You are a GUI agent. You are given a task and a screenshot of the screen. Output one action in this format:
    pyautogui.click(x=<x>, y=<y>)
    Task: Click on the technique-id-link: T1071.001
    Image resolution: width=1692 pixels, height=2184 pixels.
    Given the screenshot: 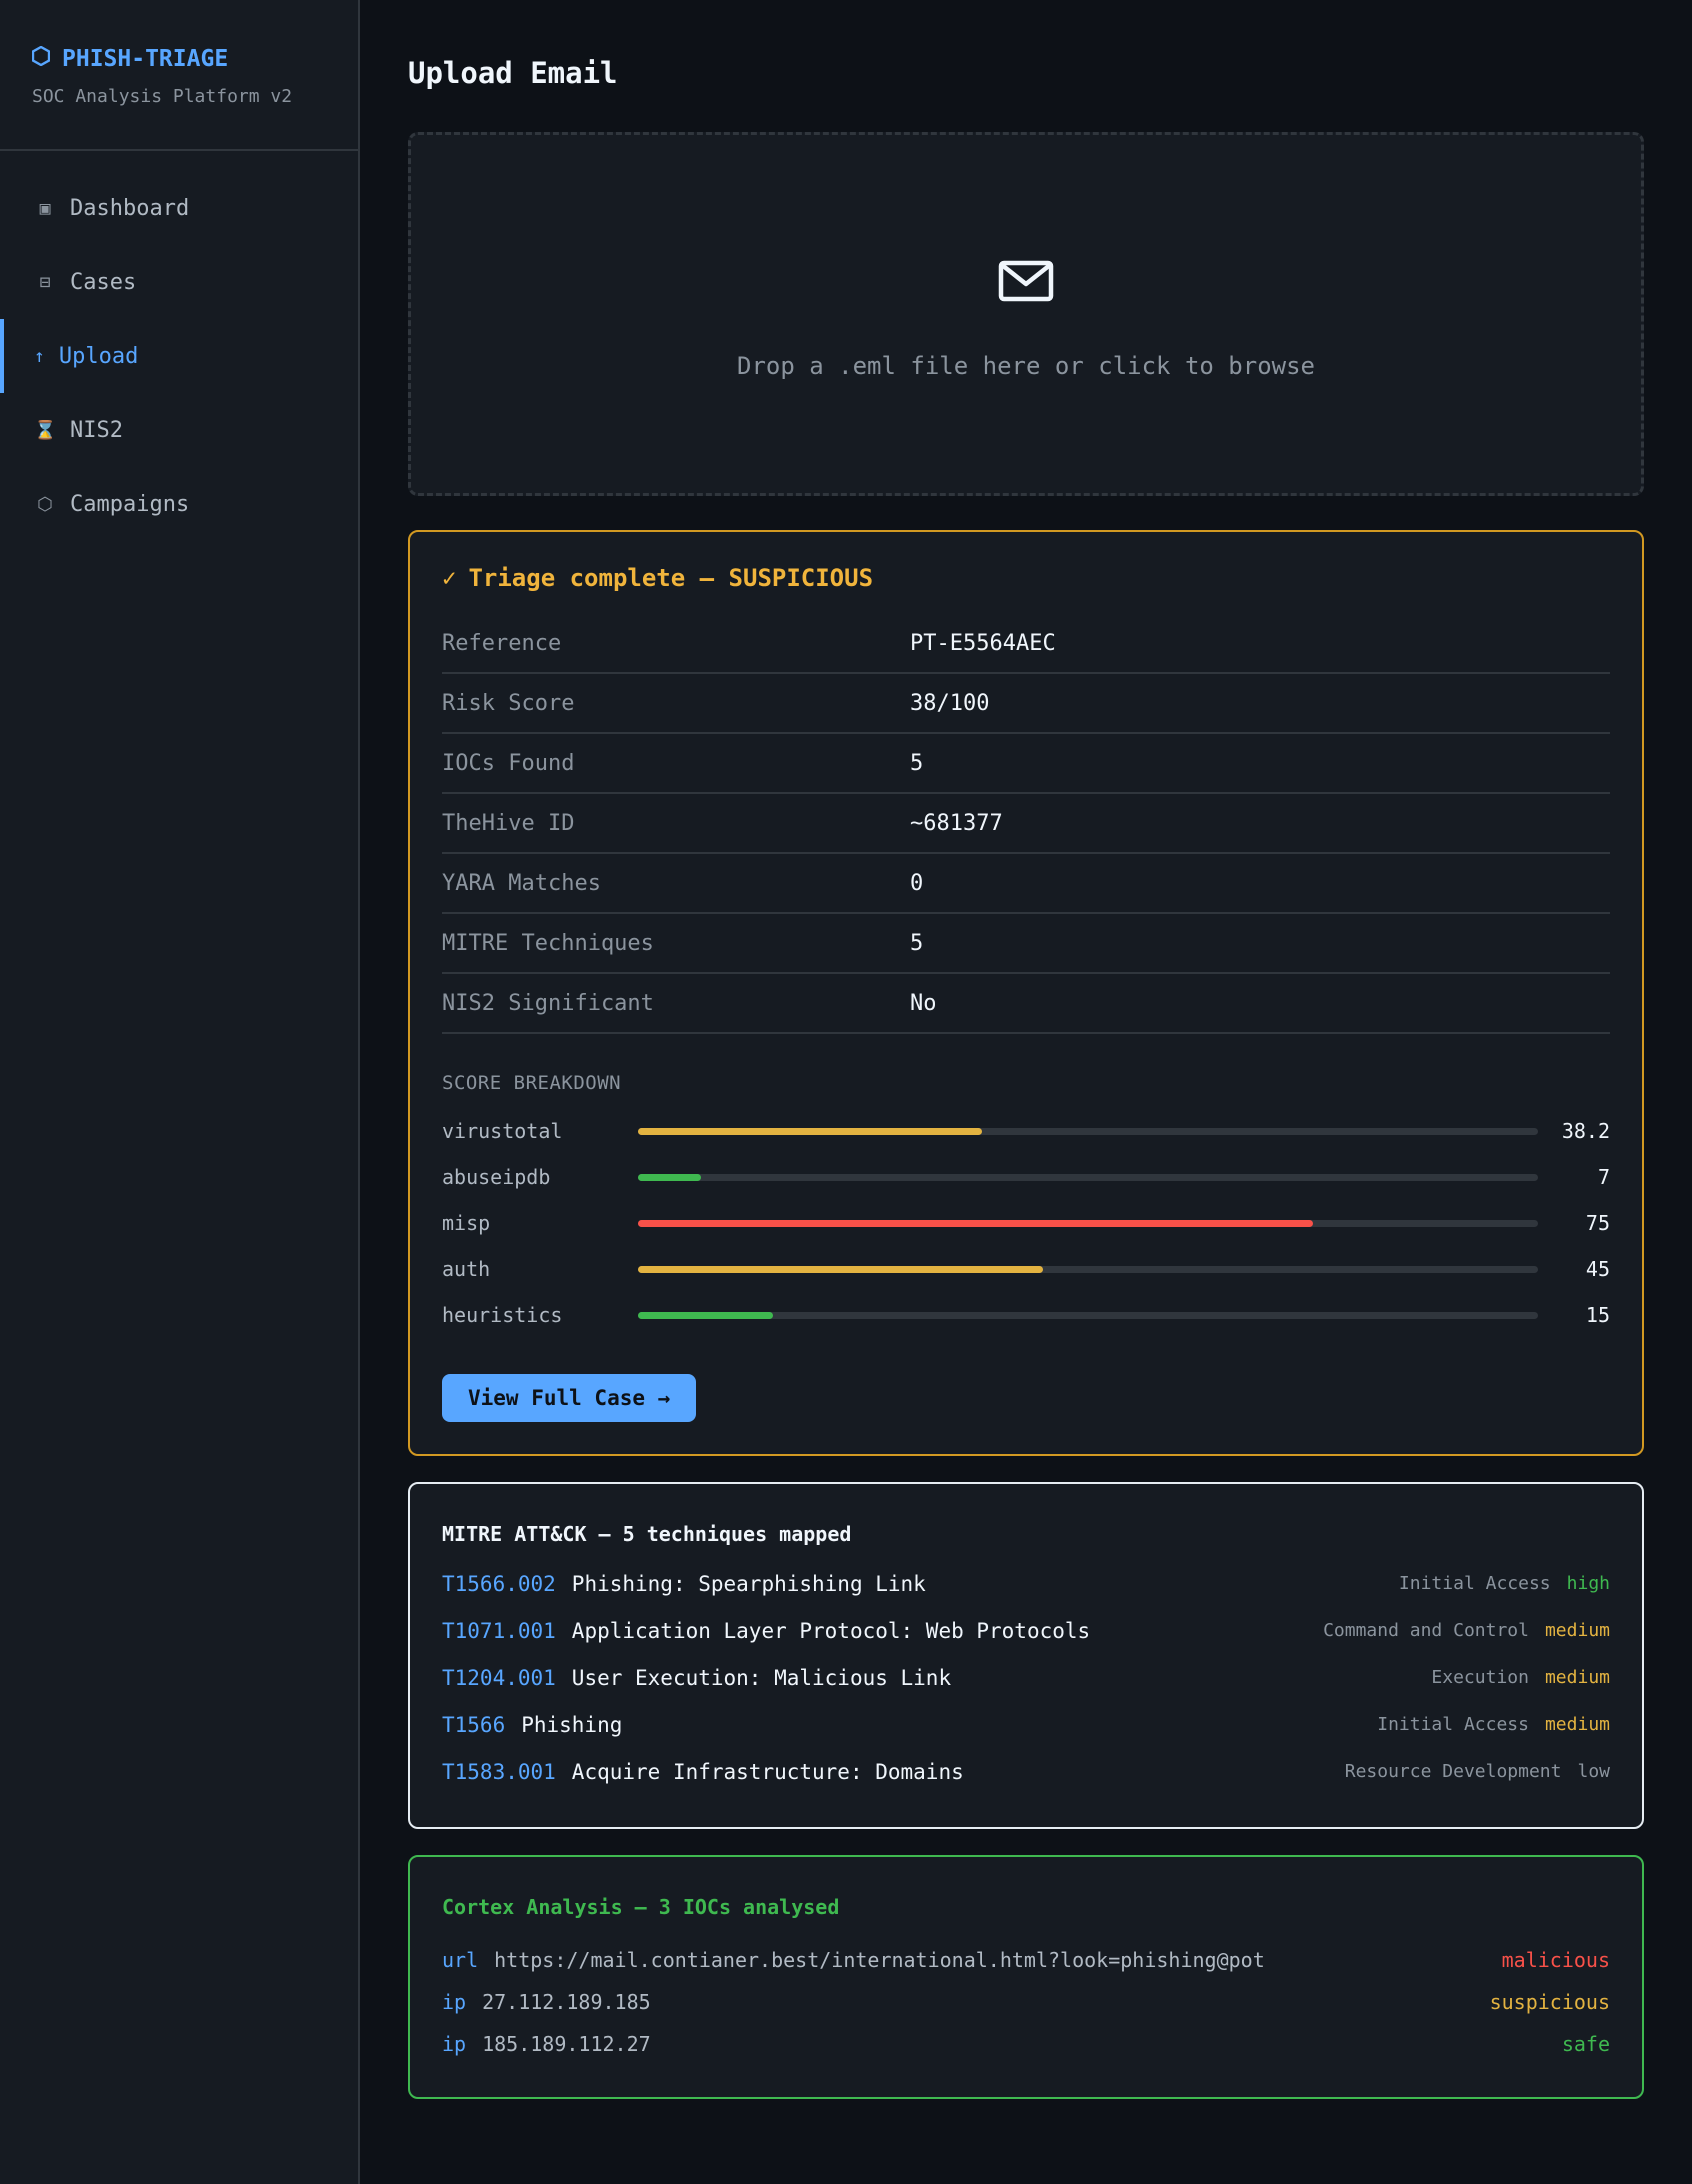 What is the action you would take?
    pyautogui.click(x=499, y=1631)
    